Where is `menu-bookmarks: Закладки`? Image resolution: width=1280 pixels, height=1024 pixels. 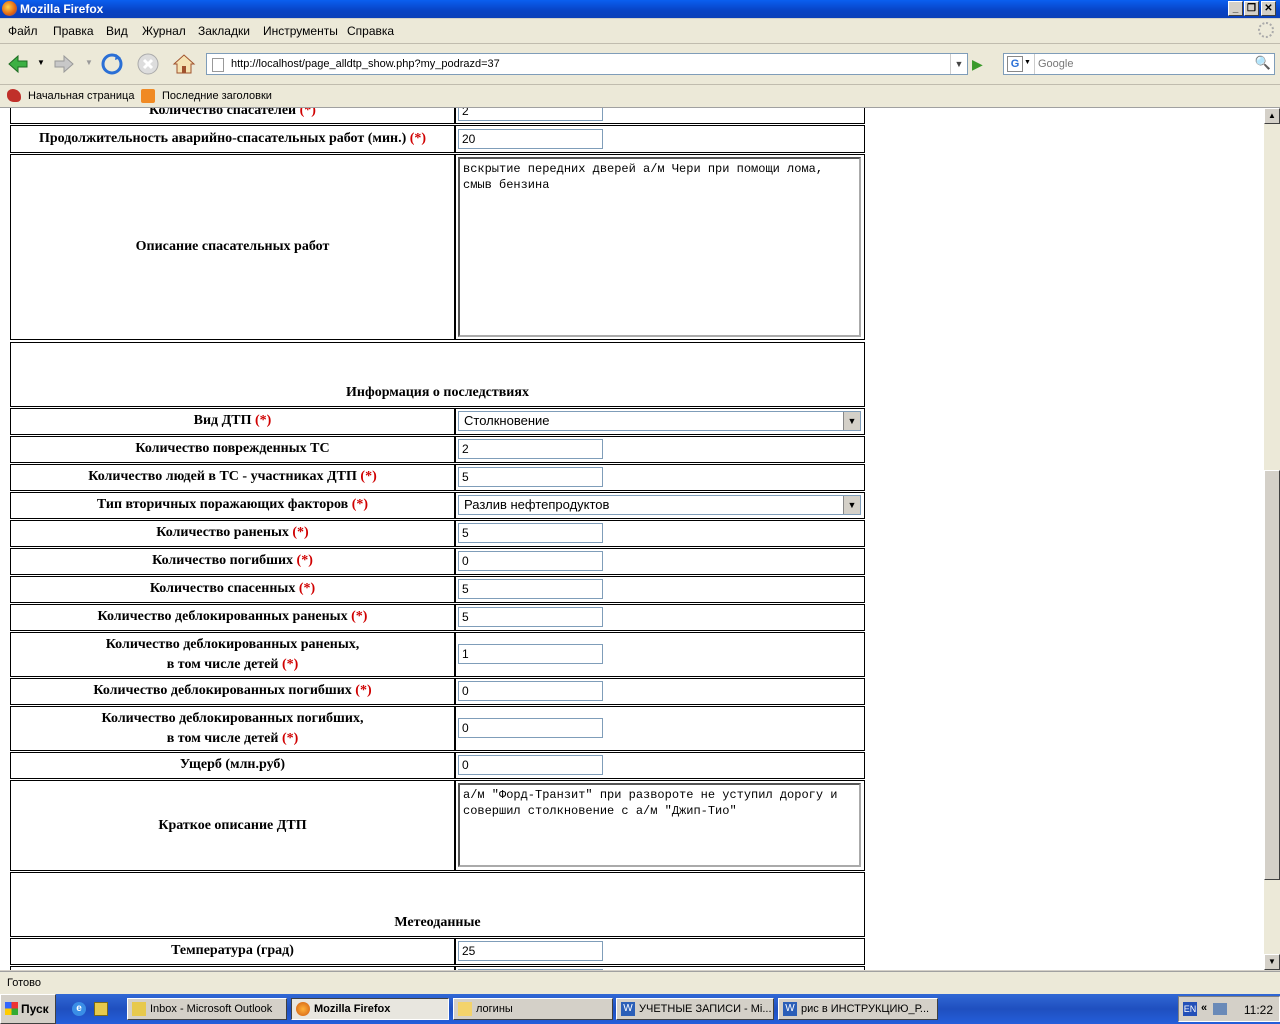
menu-bookmarks: Закладки is located at coordinates (224, 31).